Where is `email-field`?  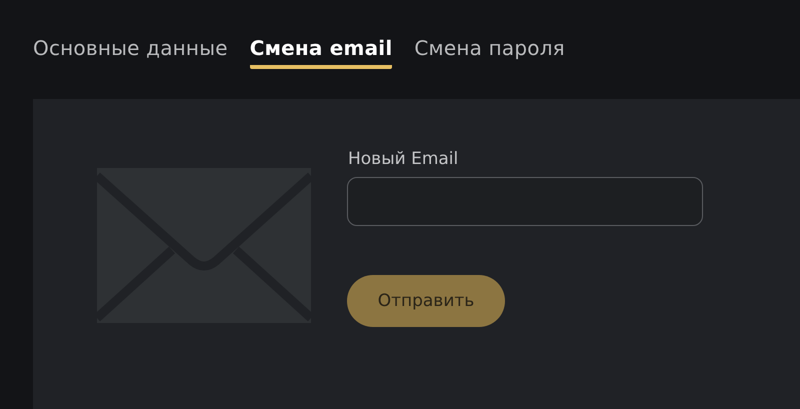
email-field is located at coordinates (525, 201).